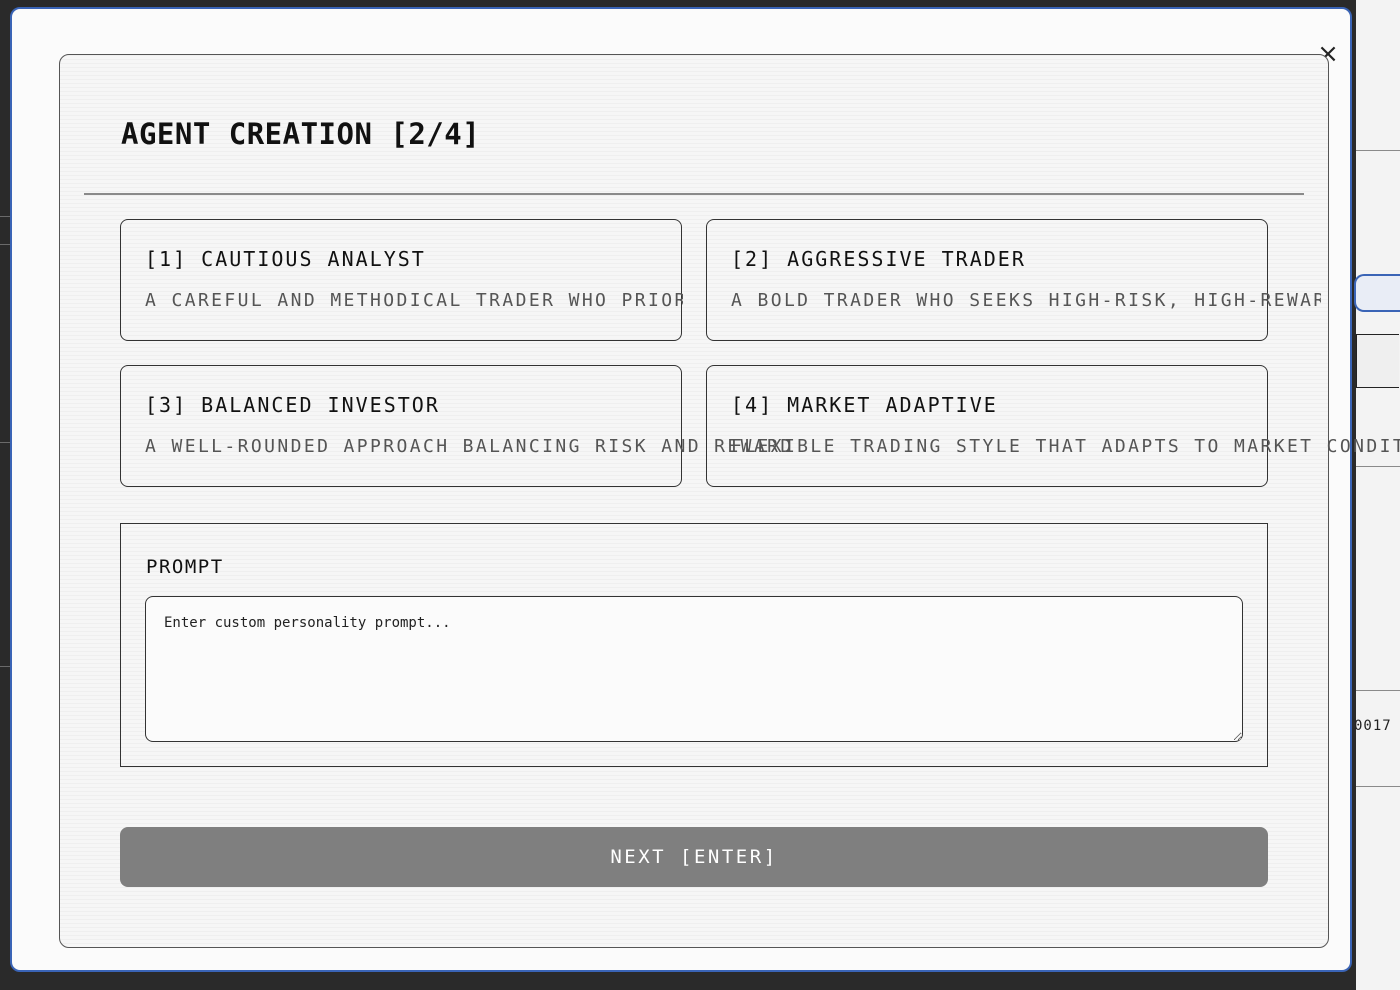  I want to click on option-title: [4] MARKET ADAPTIVE, so click(864, 405).